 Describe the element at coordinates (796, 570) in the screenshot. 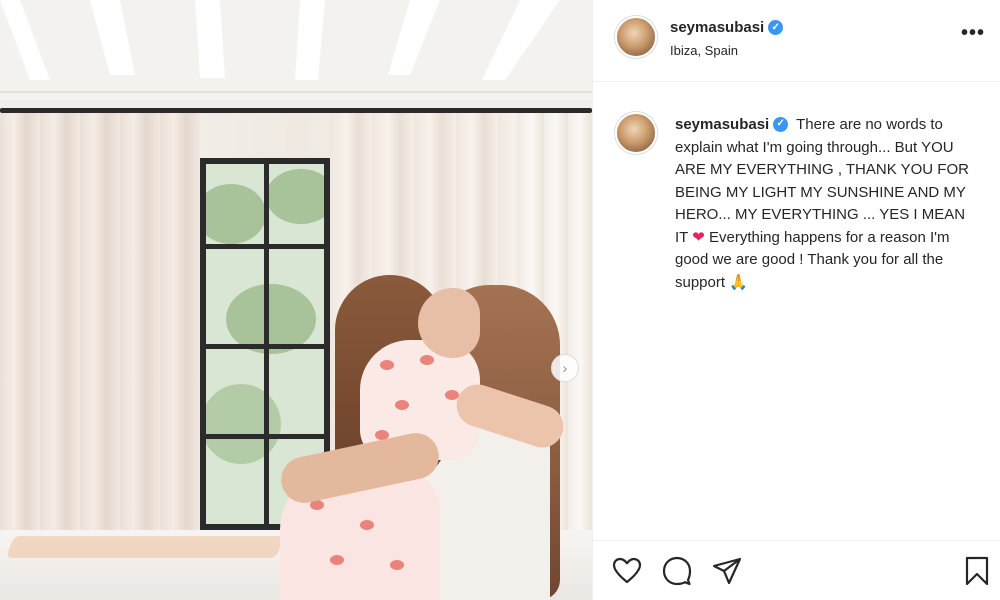

I see `action-bar` at that location.